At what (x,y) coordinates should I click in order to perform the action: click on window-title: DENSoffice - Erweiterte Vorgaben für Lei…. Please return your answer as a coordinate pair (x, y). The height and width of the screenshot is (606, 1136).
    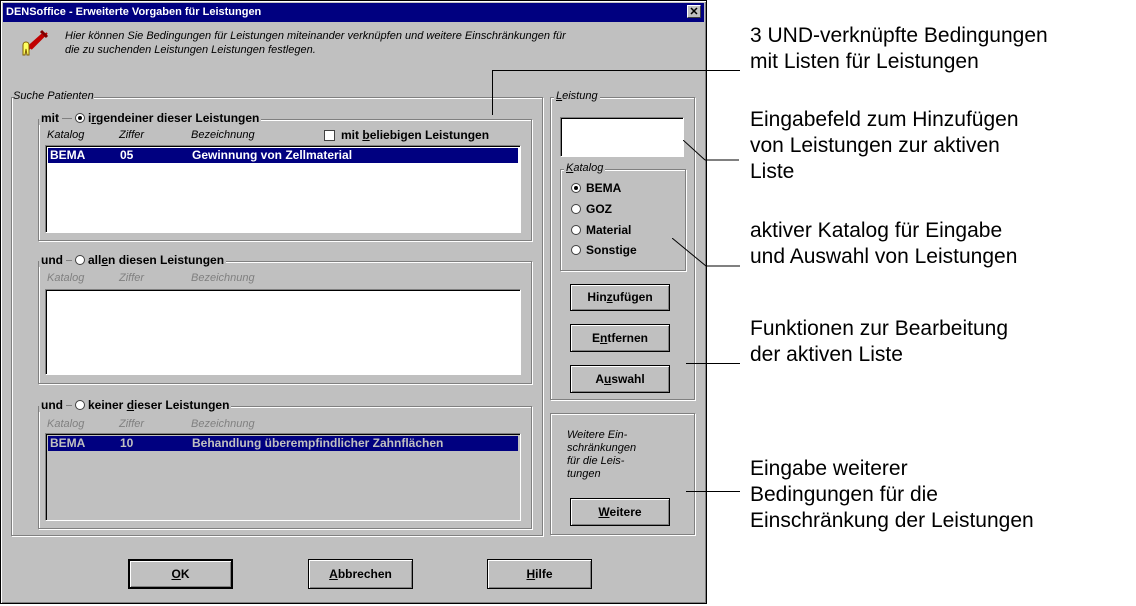
    Looking at the image, I should click on (134, 12).